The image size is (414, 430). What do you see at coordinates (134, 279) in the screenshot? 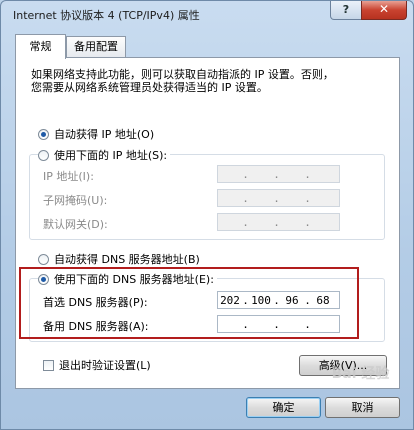
I see `dns-manual-label: 使用下面的 DNS 服务器地址(E):` at bounding box center [134, 279].